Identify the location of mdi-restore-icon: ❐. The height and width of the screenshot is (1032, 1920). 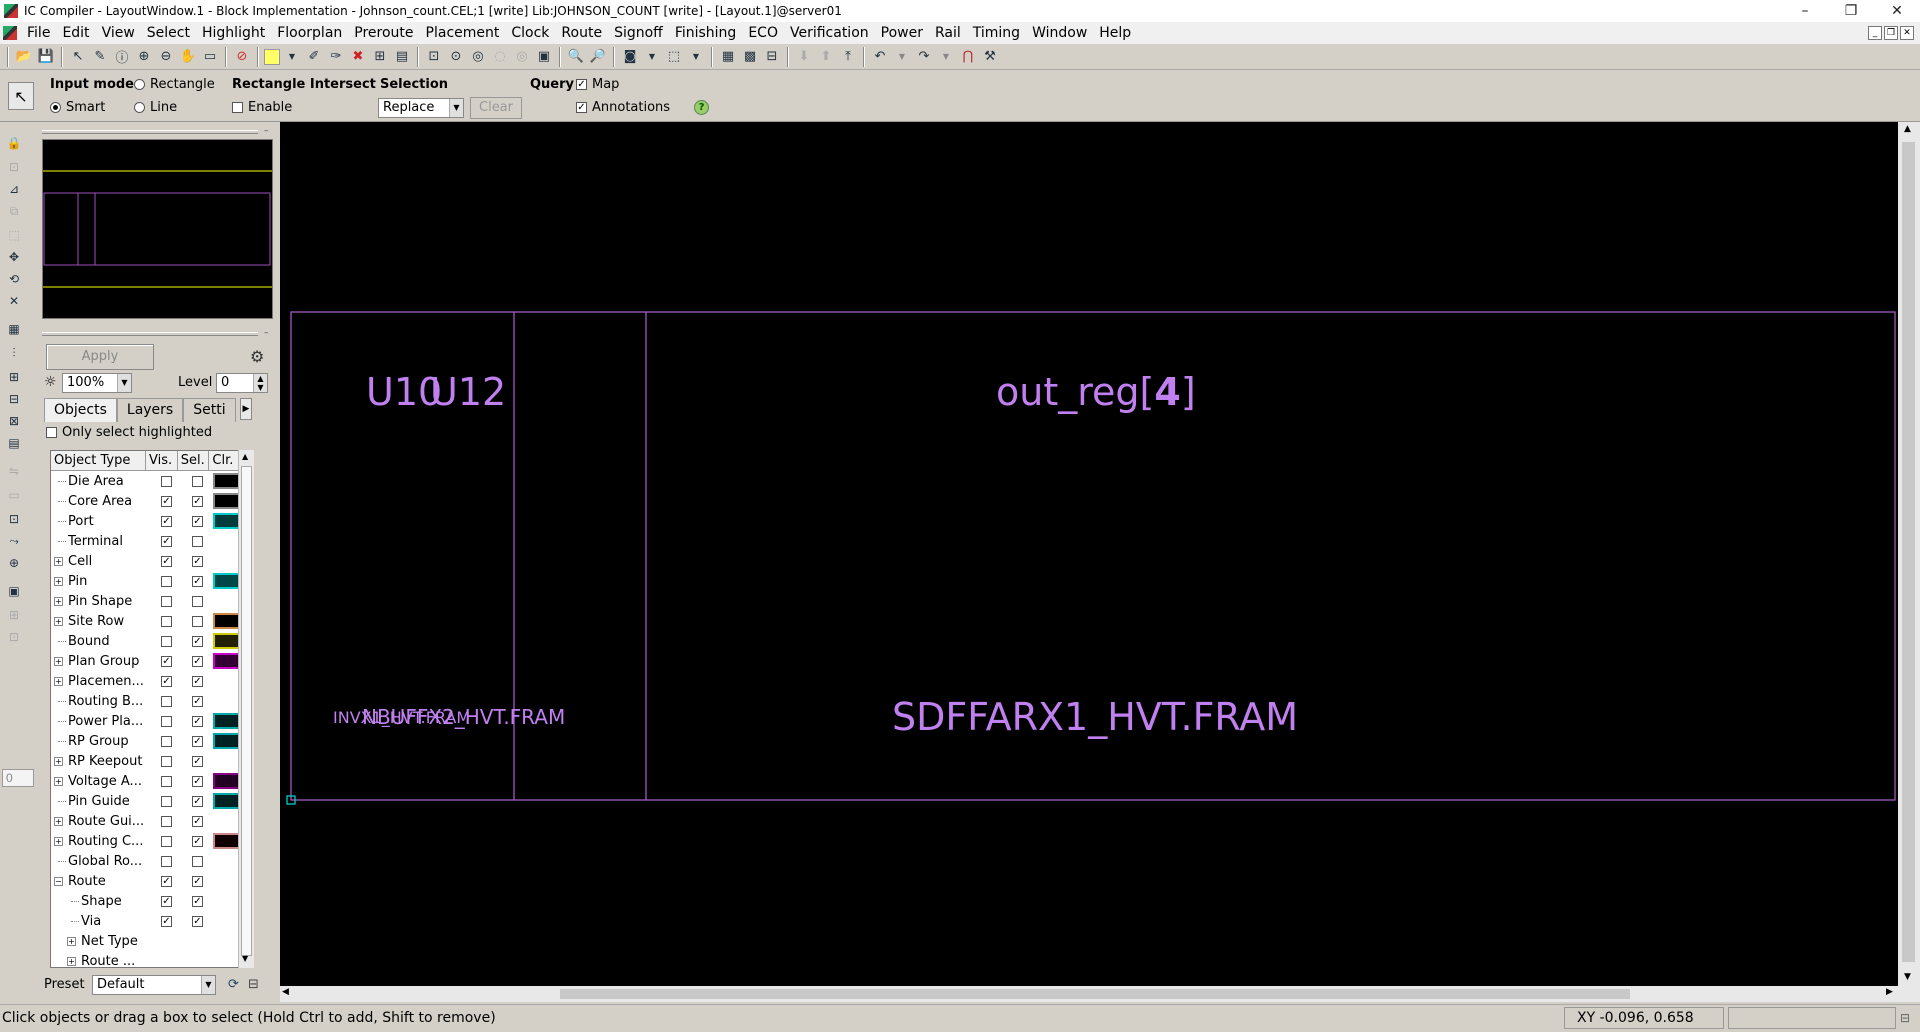
(1891, 33).